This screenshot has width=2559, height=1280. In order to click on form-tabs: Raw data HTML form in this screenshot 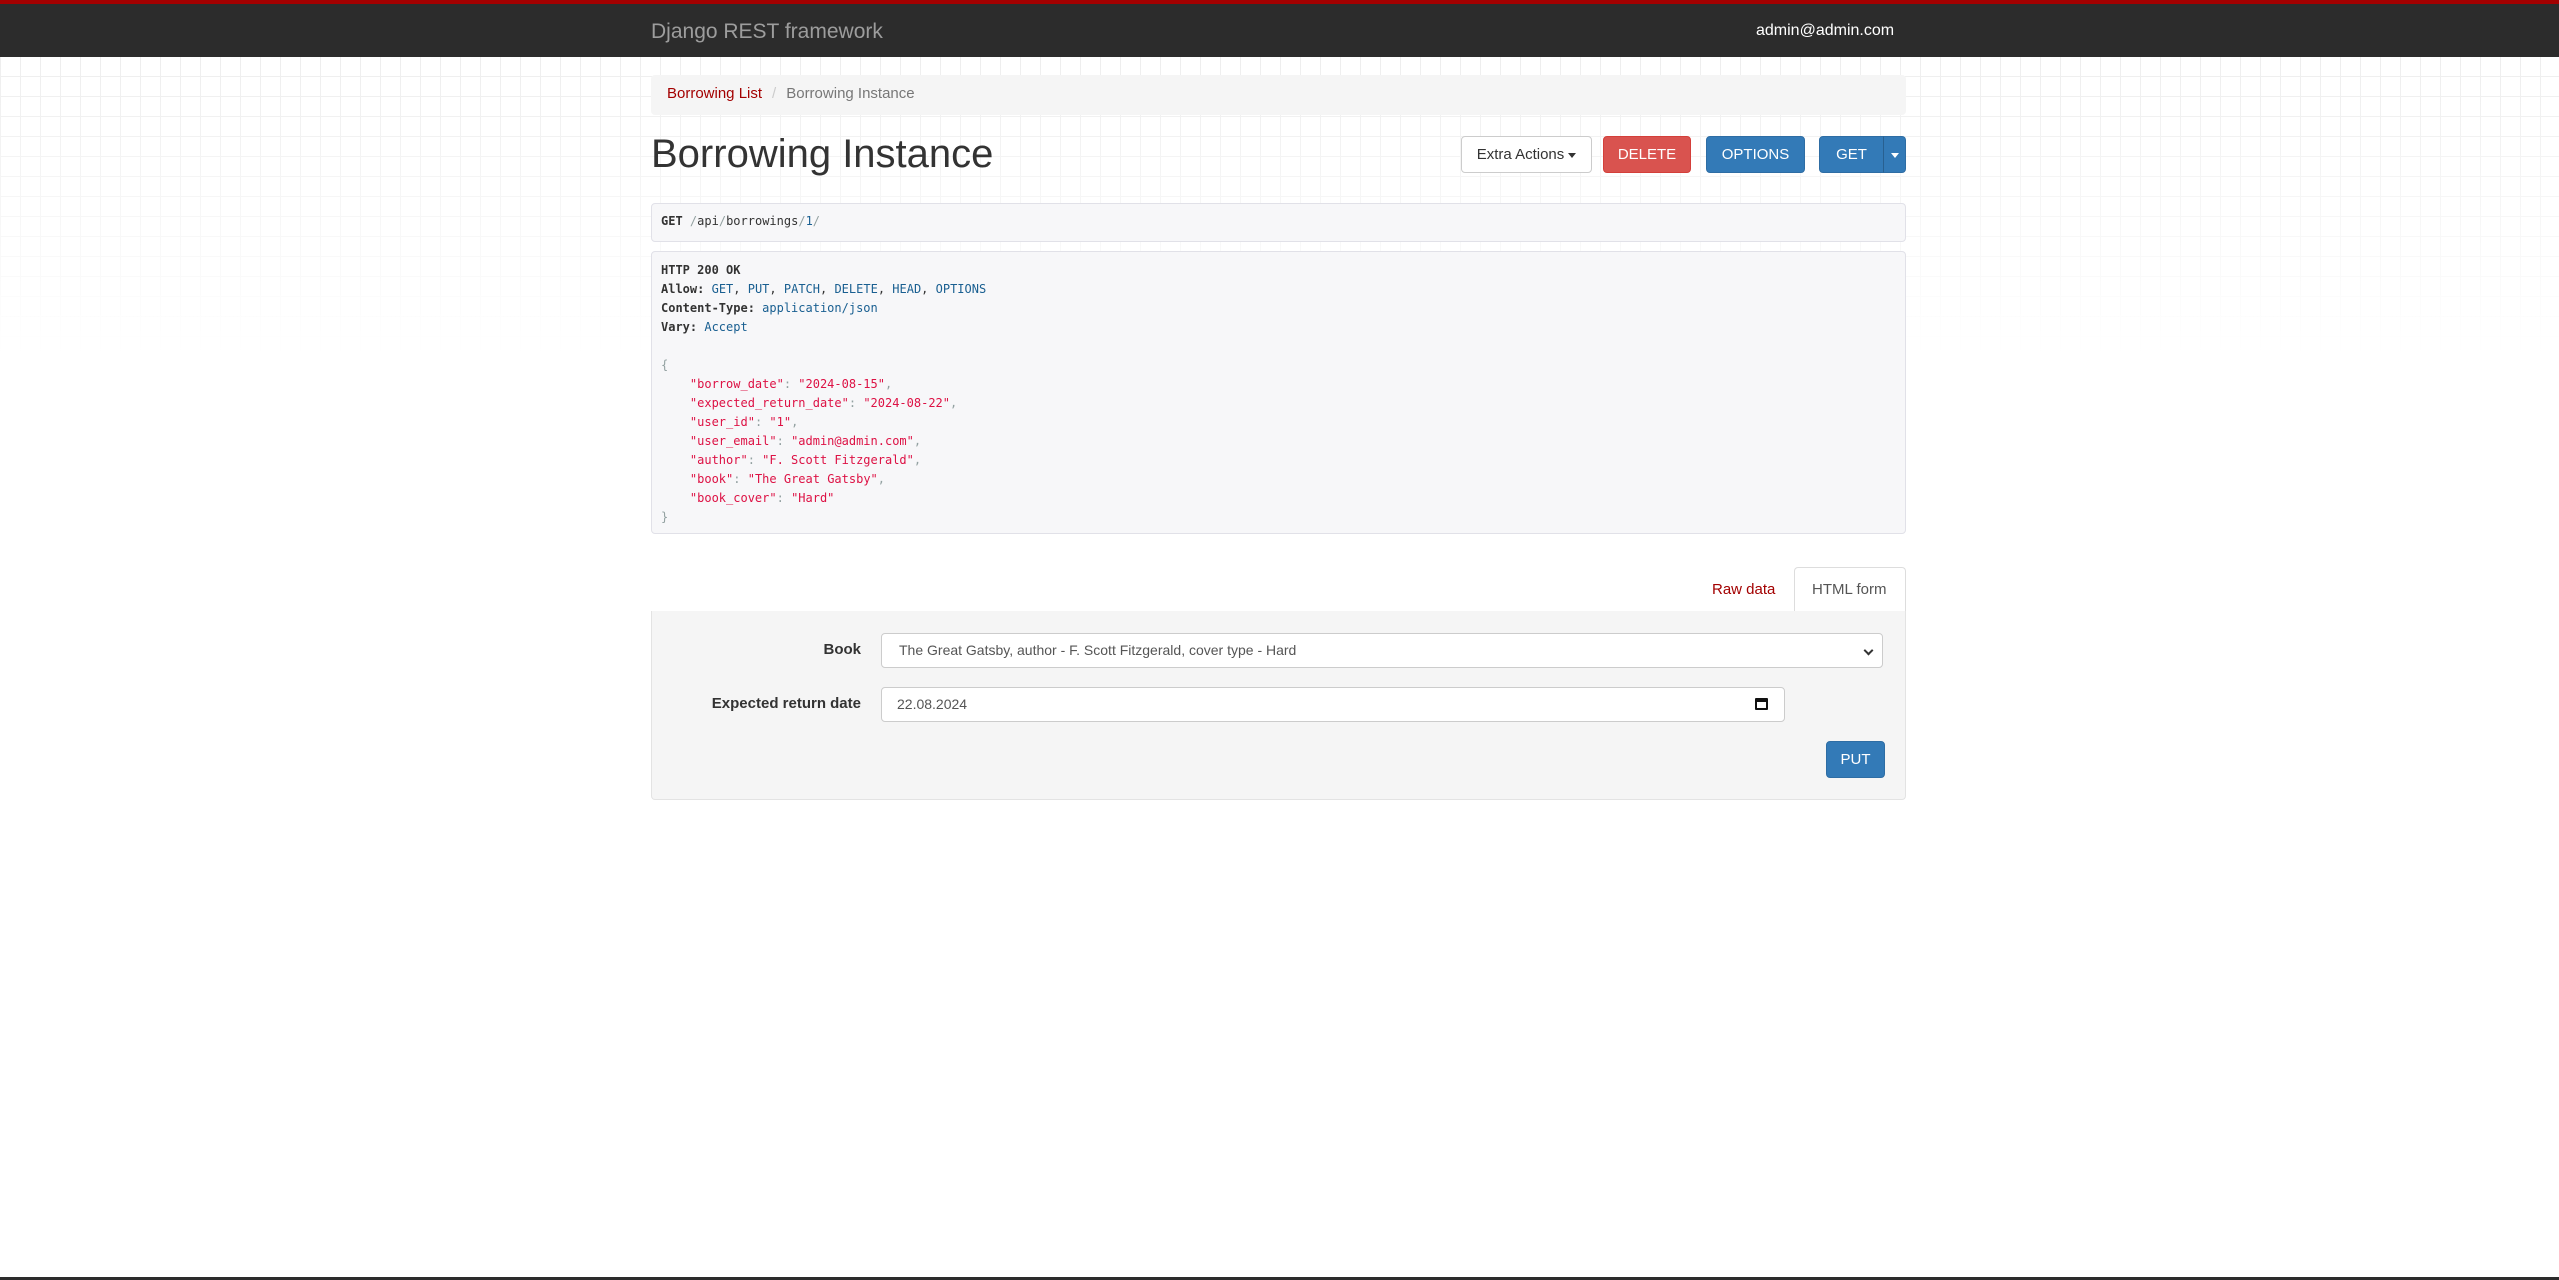, I will do `click(1278, 590)`.